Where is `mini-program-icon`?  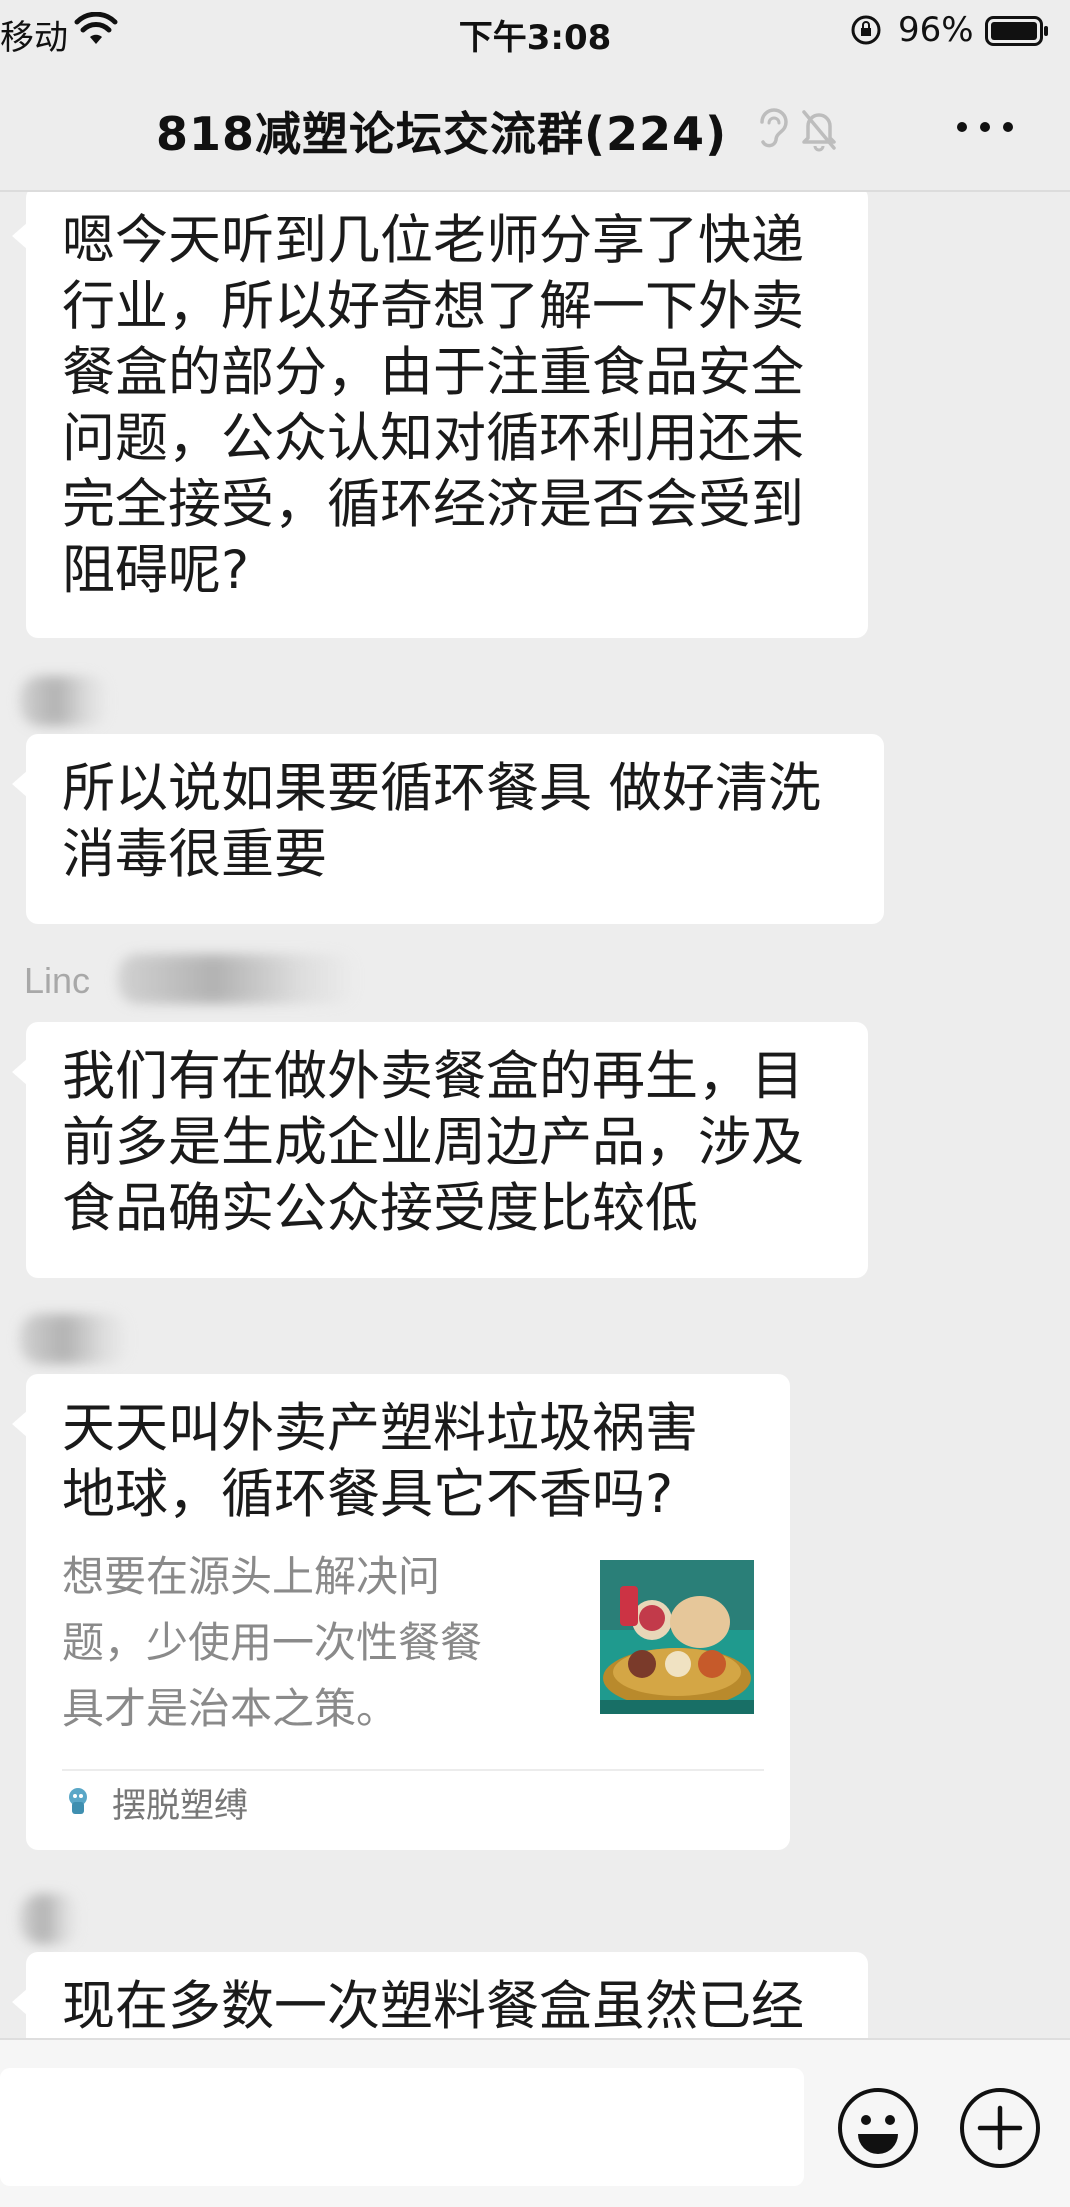 mini-program-icon is located at coordinates (78, 1801).